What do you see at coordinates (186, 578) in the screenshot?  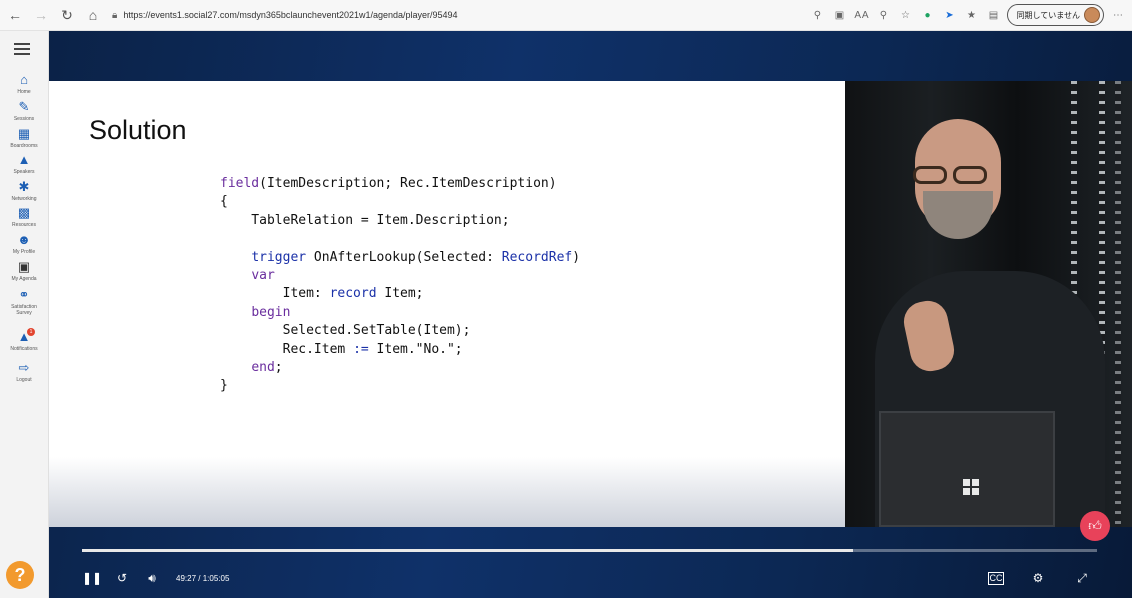 I see `current-time: 49:27` at bounding box center [186, 578].